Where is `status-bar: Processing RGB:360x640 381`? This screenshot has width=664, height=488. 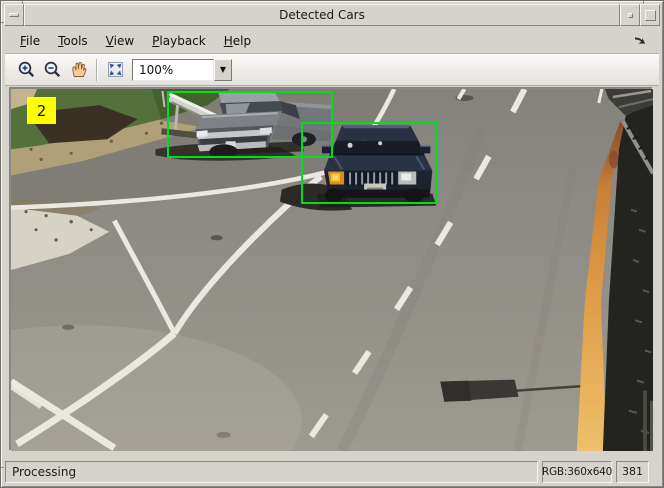 status-bar: Processing RGB:360x640 381 is located at coordinates (327, 471).